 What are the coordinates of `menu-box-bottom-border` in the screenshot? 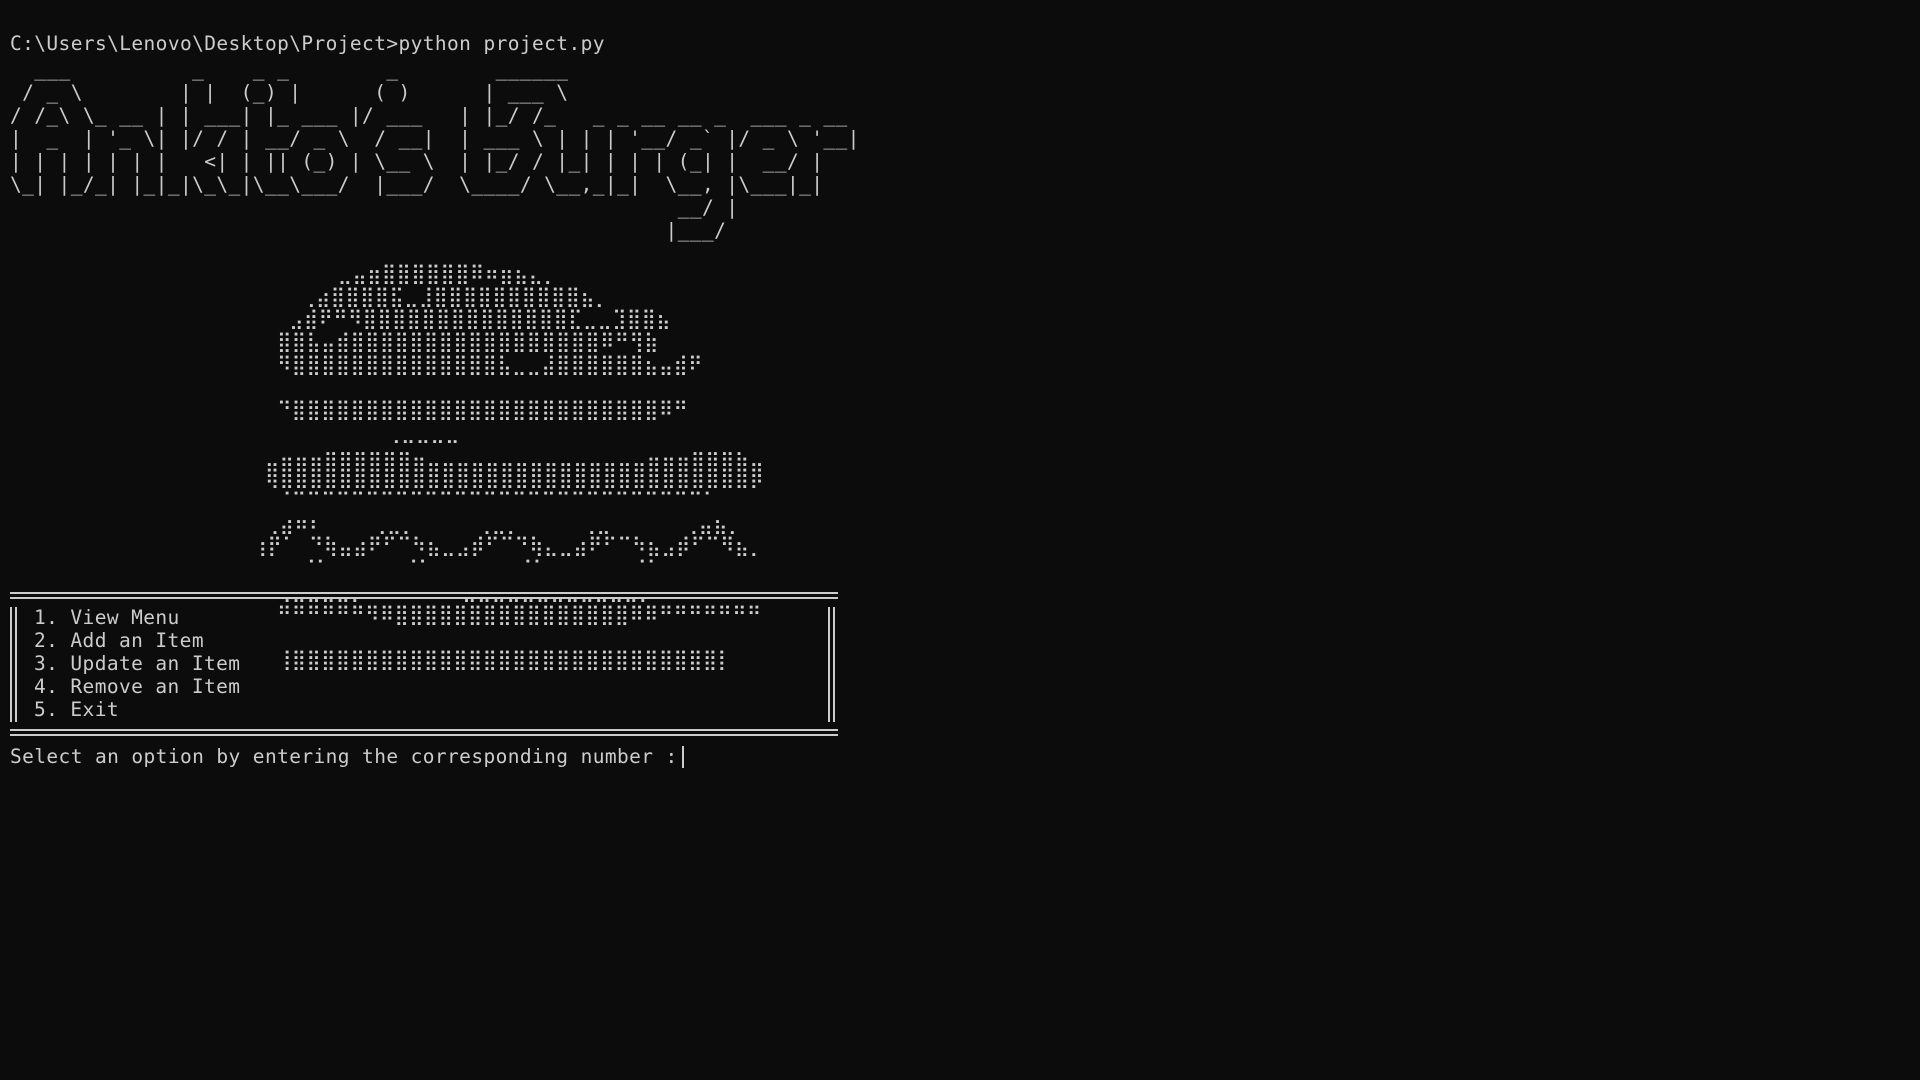 It's located at (424, 732).